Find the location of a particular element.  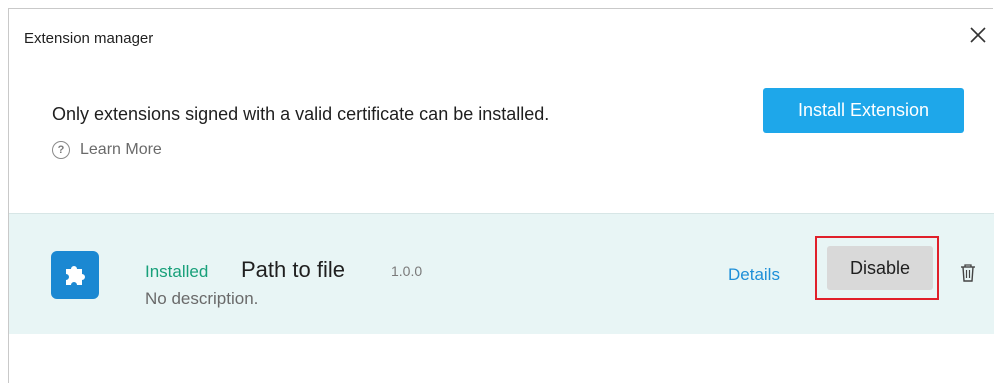

extension-name: Path to file is located at coordinates (293, 269).